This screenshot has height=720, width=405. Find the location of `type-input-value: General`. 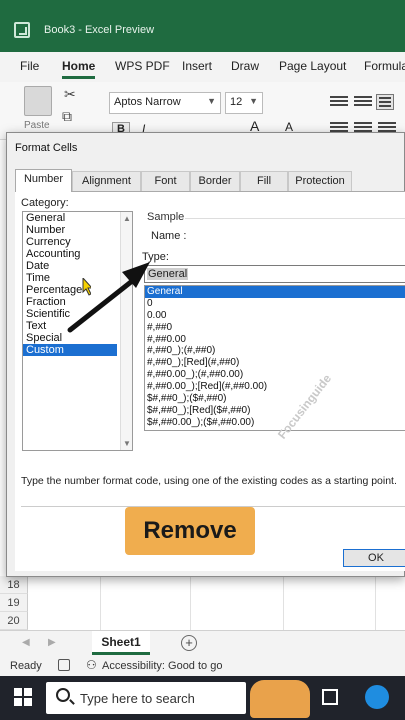

type-input-value: General is located at coordinates (168, 274).